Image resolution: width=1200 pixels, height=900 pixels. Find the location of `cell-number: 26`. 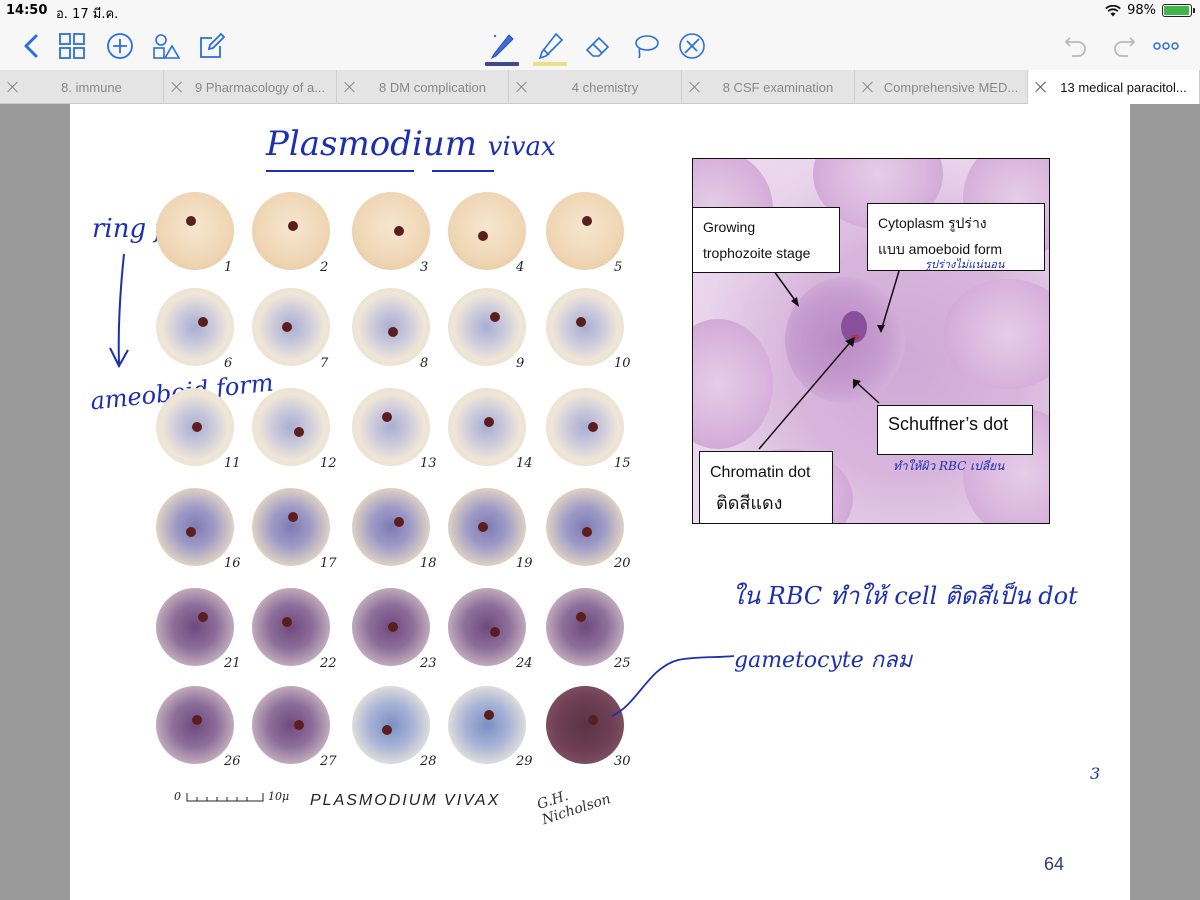

cell-number: 26 is located at coordinates (232, 761).